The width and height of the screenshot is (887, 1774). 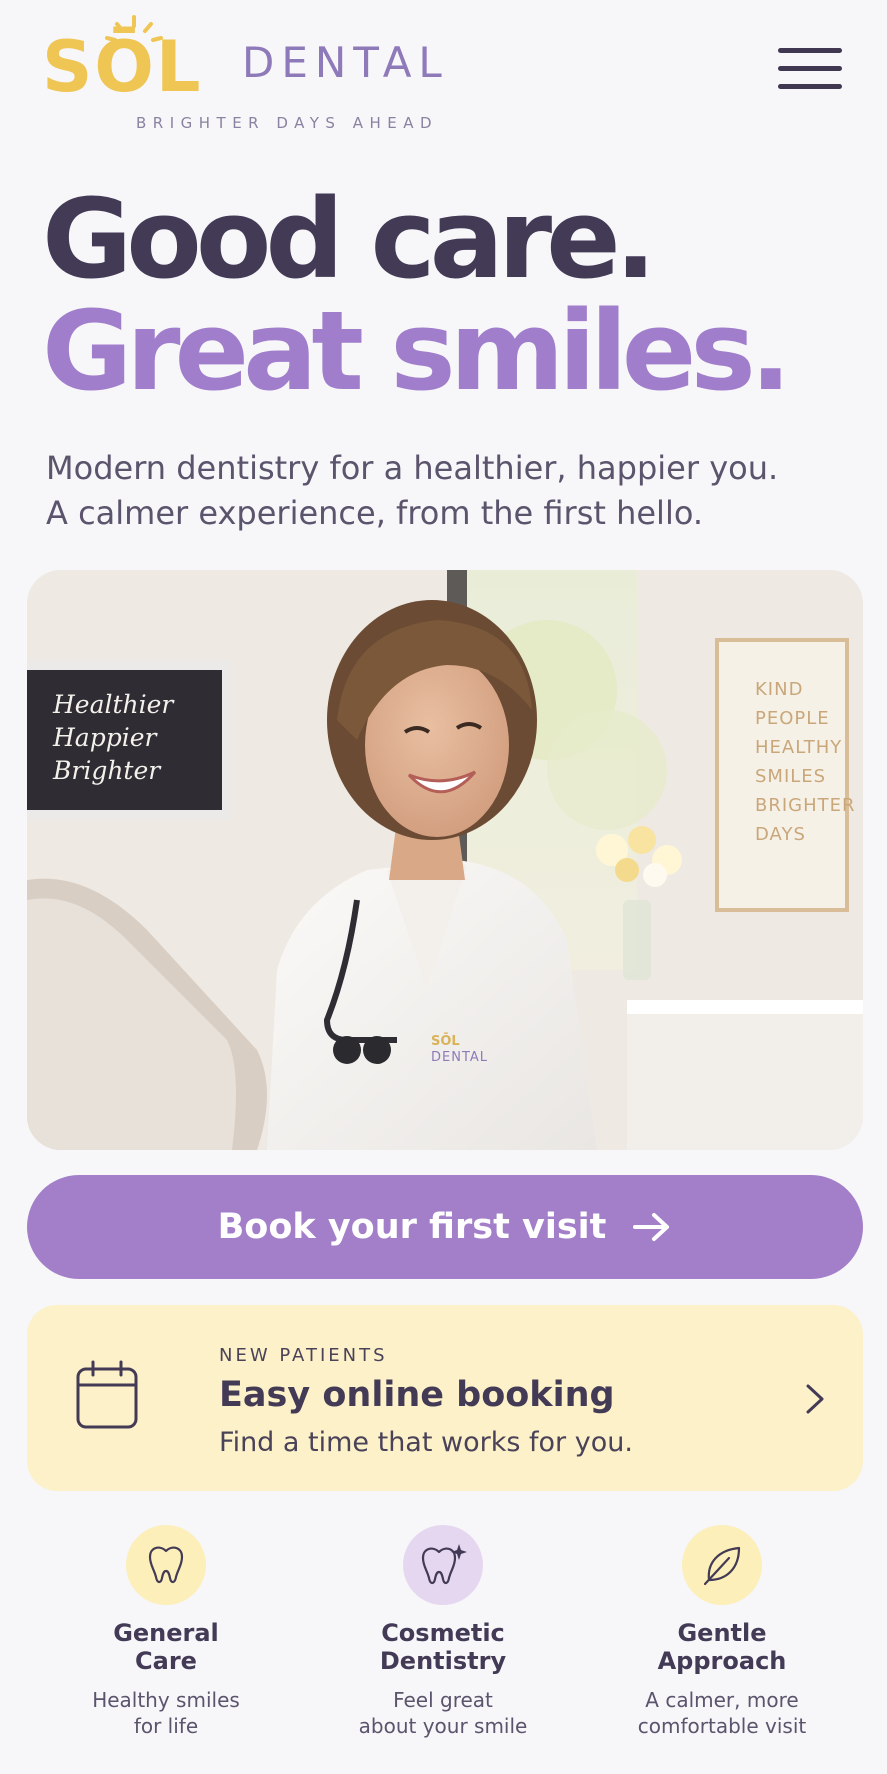 I want to click on feature-general-care: General Care Healthy smiles for life, so click(x=166, y=1632).